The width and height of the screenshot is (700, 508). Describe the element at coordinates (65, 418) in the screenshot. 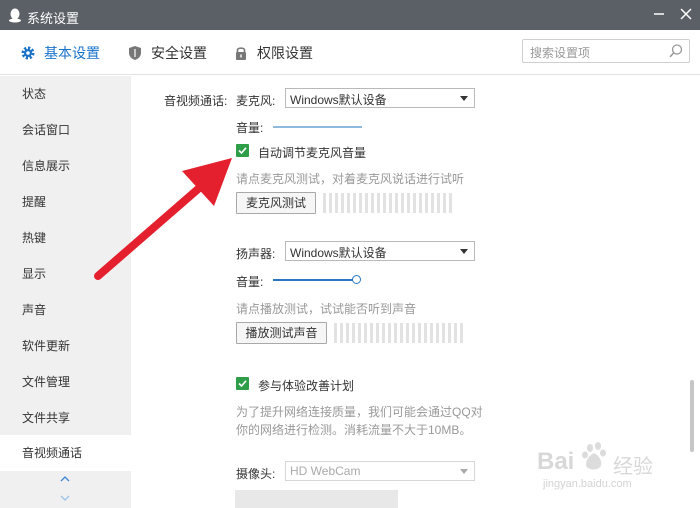

I see `sidebar-item-file-sharing: 文件共享` at that location.